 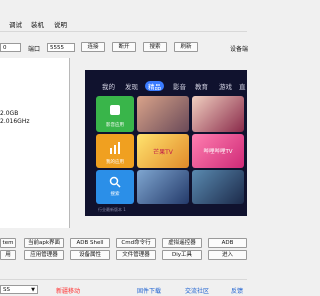 What do you see at coordinates (15, 121) in the screenshot?
I see `info-line-cpu: 2.016GHz` at bounding box center [15, 121].